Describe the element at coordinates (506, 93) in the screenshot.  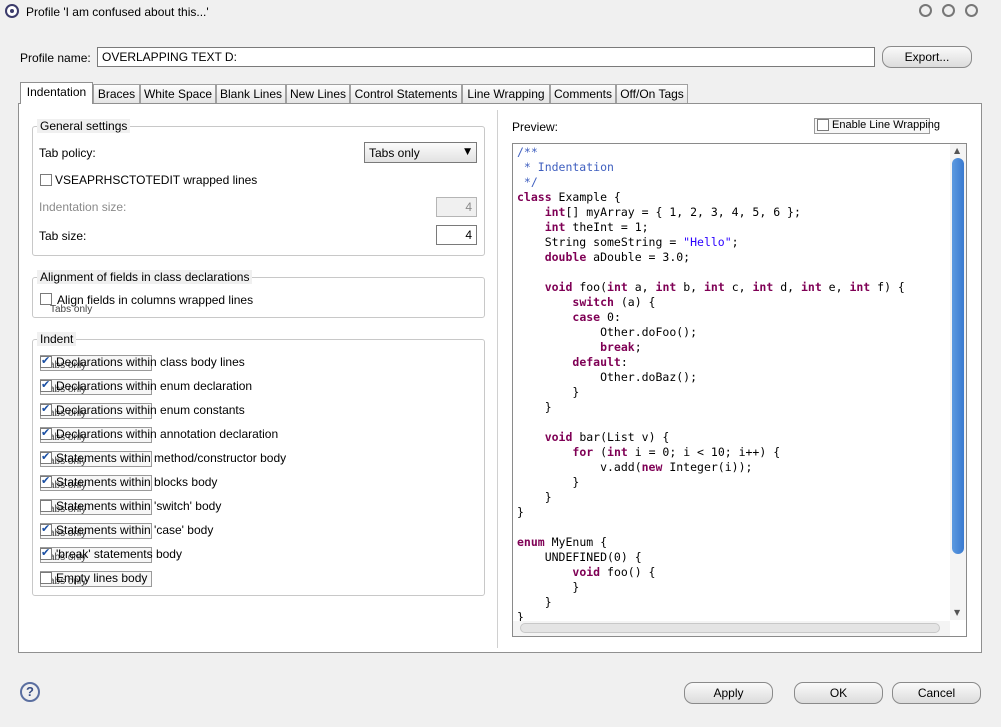
I see `tab-line-wrapping: Line Wrapping` at that location.